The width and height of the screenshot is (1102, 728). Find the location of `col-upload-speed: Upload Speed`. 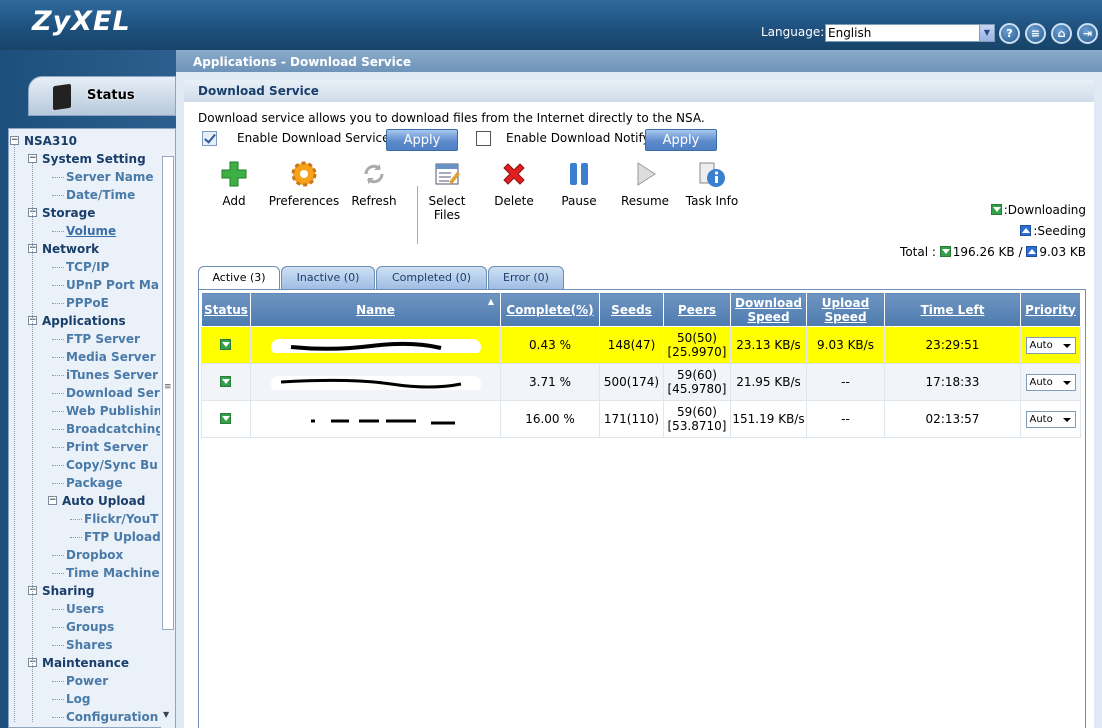

col-upload-speed: Upload Speed is located at coordinates (845, 309).